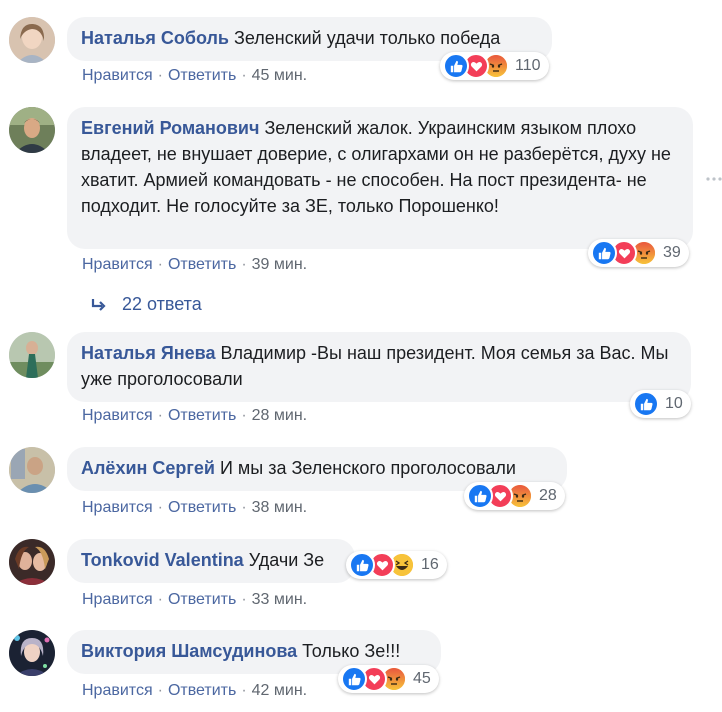 Image resolution: width=722 pixels, height=712 pixels. I want to click on replies-count-label: 22 ответа, so click(162, 304).